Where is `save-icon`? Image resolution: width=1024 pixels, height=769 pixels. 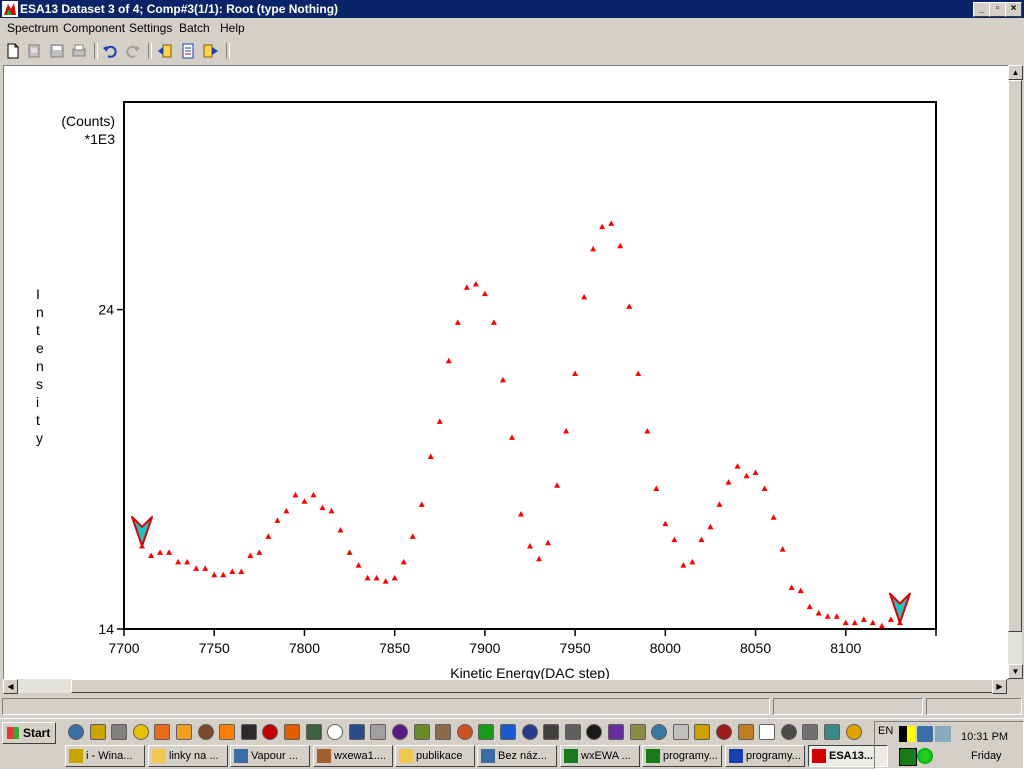
save-icon is located at coordinates (57, 51).